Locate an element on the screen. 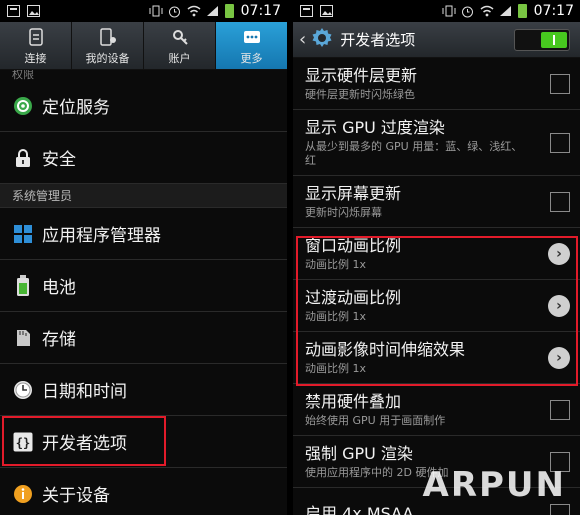 This screenshot has height=515, width=580. settings-item-label: 安全 is located at coordinates (59, 160).